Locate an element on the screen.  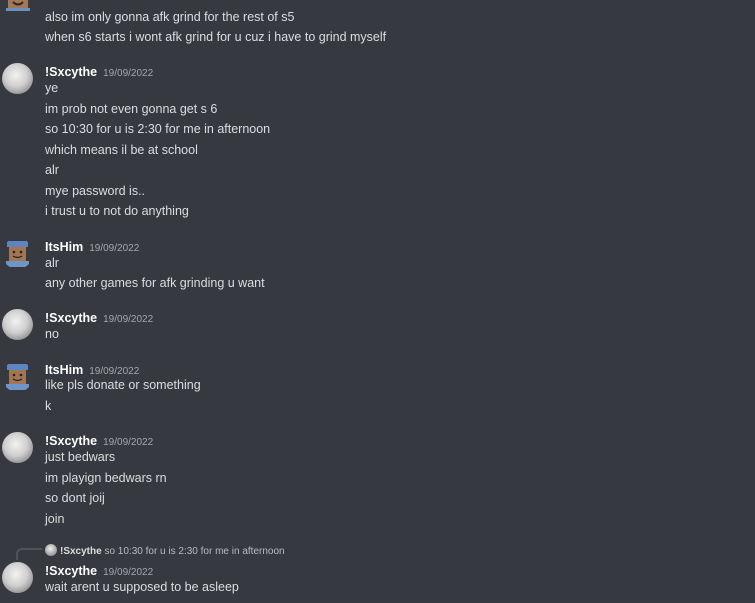
reply-avatar is located at coordinates (51, 550).